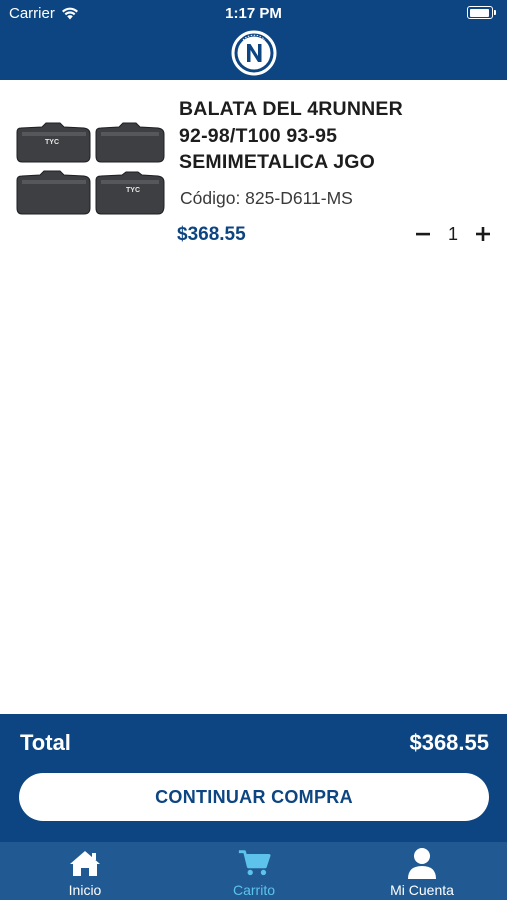  I want to click on product-code: Código: 825-D611-MS, so click(266, 198).